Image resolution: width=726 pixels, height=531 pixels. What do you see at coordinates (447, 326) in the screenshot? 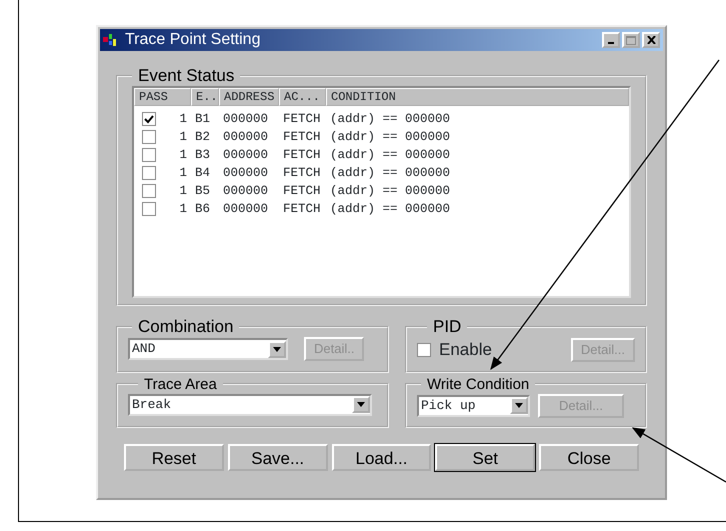
I see `group-label: PID` at bounding box center [447, 326].